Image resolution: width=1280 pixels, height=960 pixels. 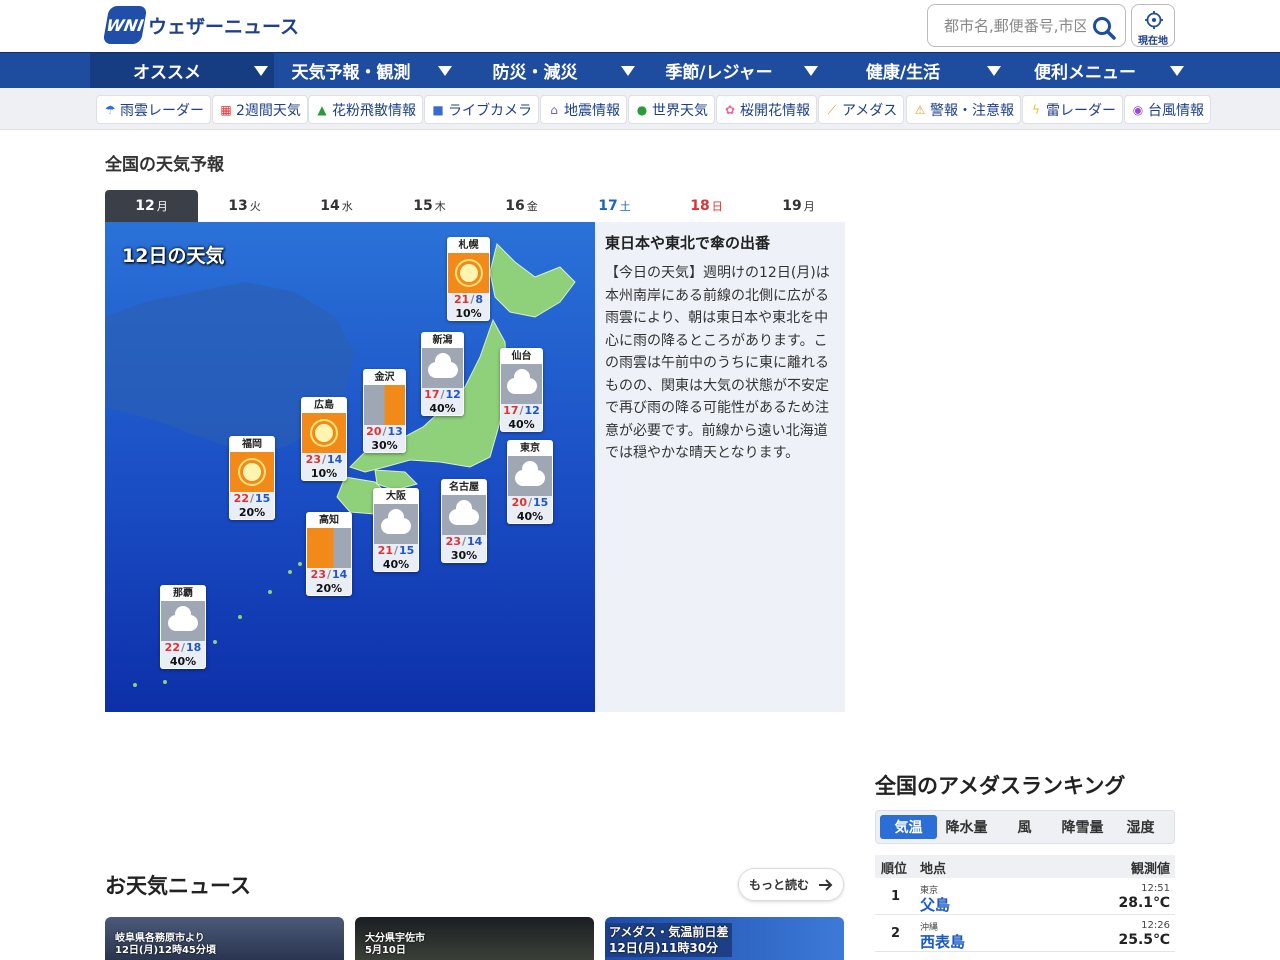 I want to click on tab-wind: 風, so click(x=1024, y=827).